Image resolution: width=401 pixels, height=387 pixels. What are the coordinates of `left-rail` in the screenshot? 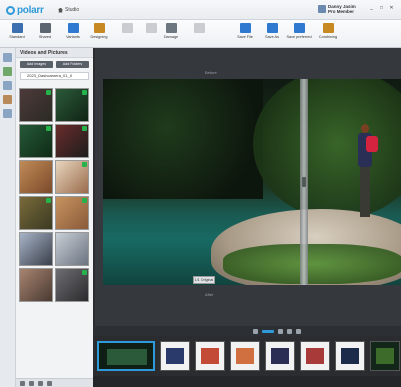 It's located at (8, 217).